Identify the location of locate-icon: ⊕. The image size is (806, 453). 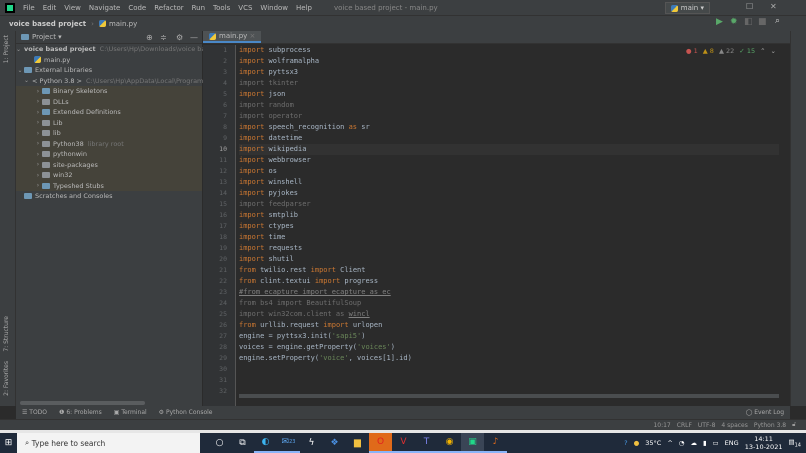
(149, 37).